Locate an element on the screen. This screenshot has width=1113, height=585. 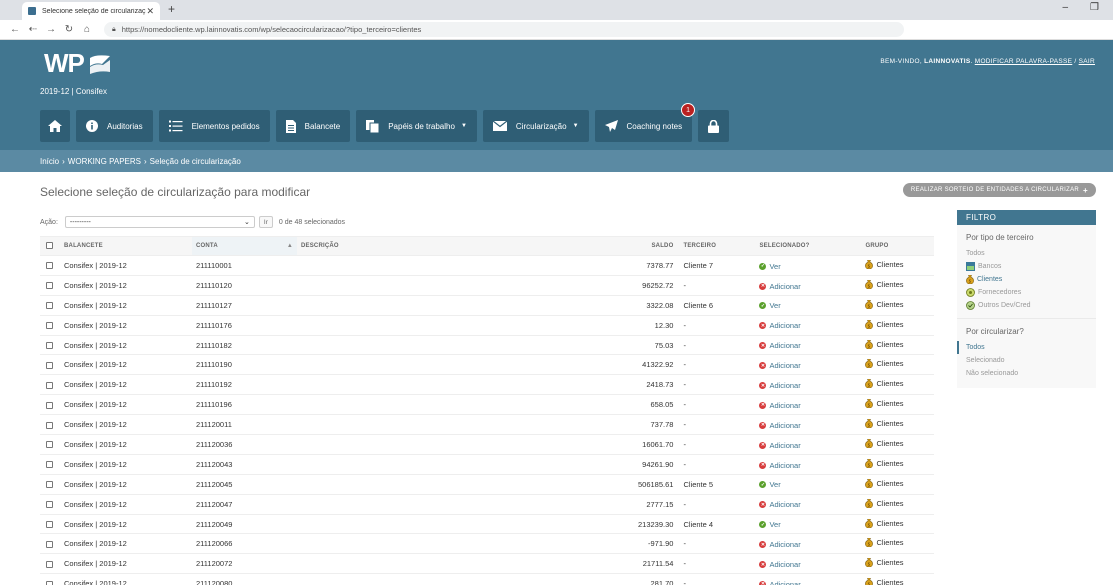
nav-coaching-notes: Coaching notes 1 is located at coordinates (645, 122).